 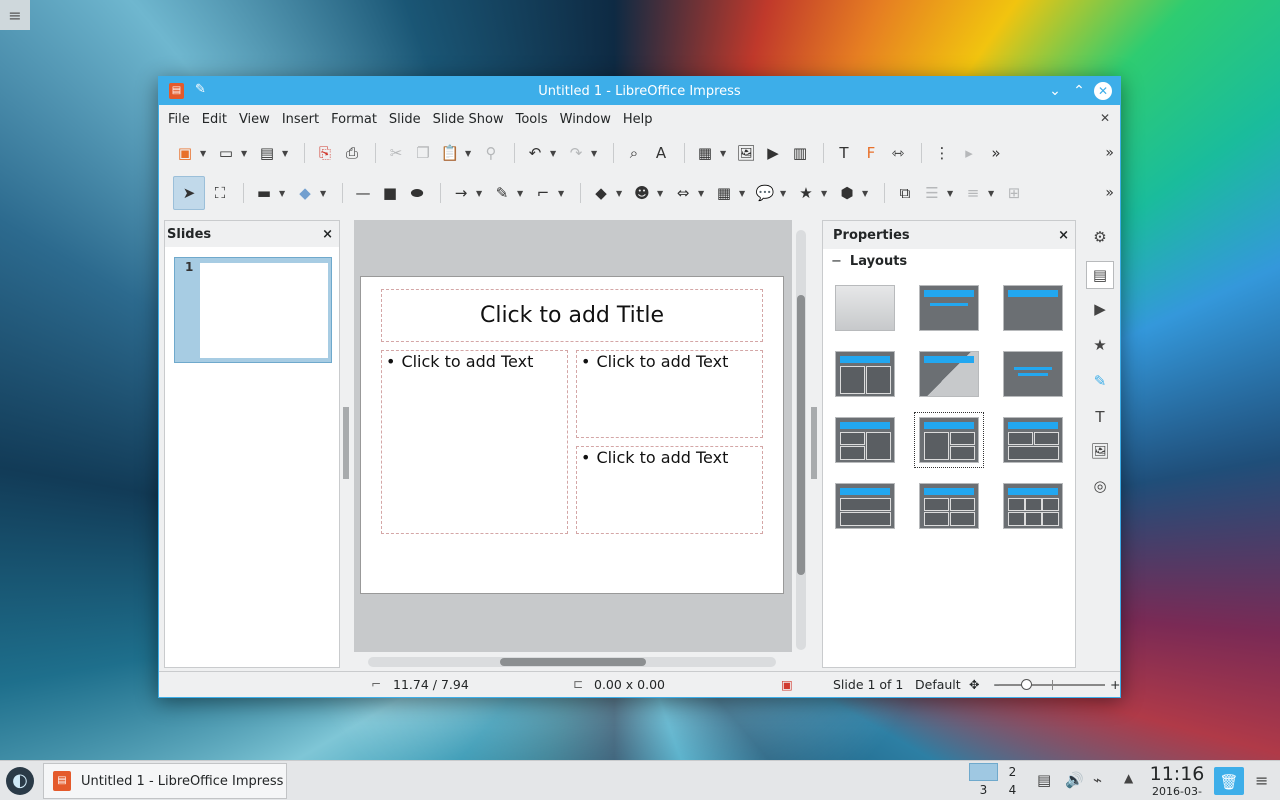 I want to click on menu-slide-show: Slide Show, so click(x=468, y=119).